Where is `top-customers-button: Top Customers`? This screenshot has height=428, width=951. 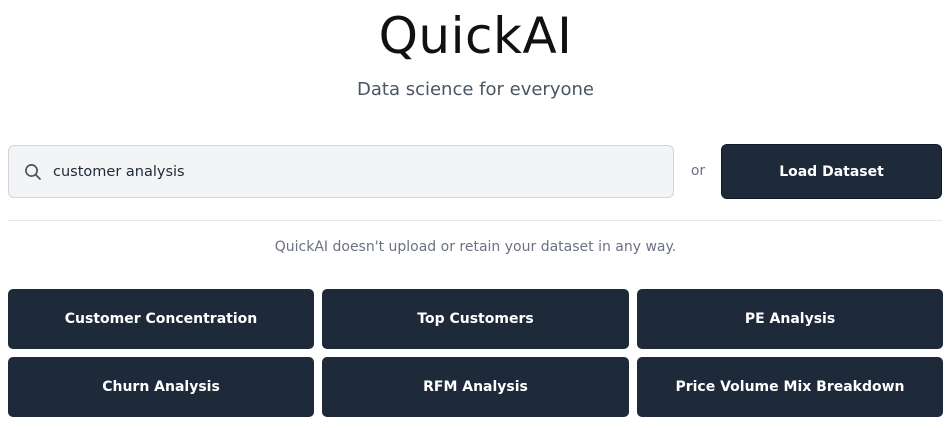 top-customers-button: Top Customers is located at coordinates (475, 319).